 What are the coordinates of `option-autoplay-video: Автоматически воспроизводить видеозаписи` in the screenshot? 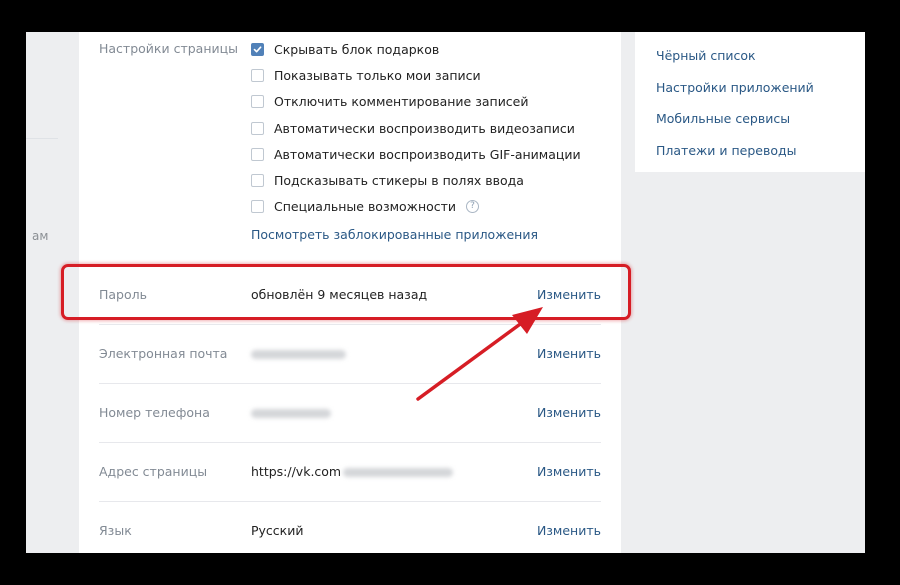 It's located at (413, 128).